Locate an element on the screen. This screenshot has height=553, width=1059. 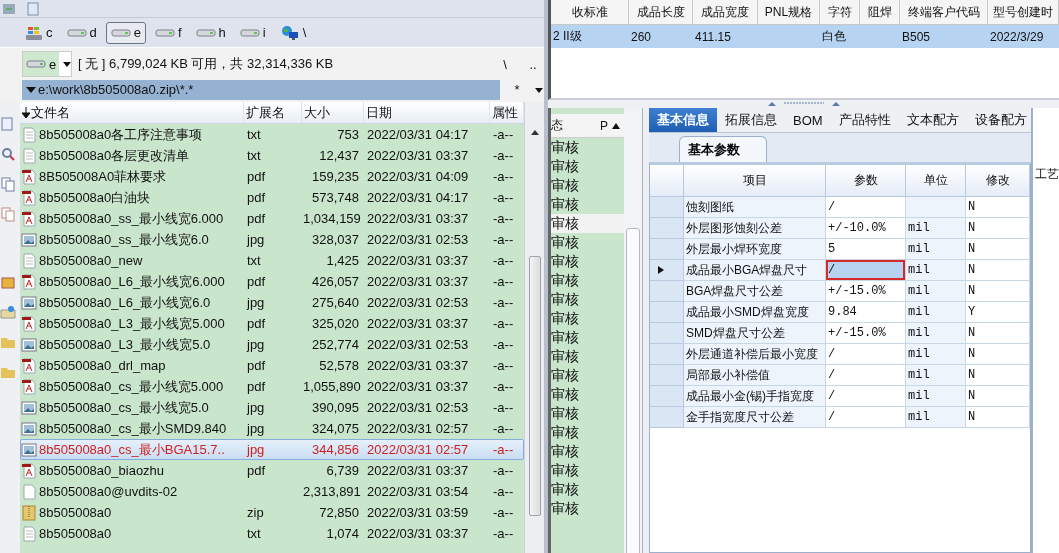
file-row: 8b505008a0_cs_最小线宽5.0 jpg 390,095 2022/03/31 02:53 -a-- is located at coordinates (272, 407).